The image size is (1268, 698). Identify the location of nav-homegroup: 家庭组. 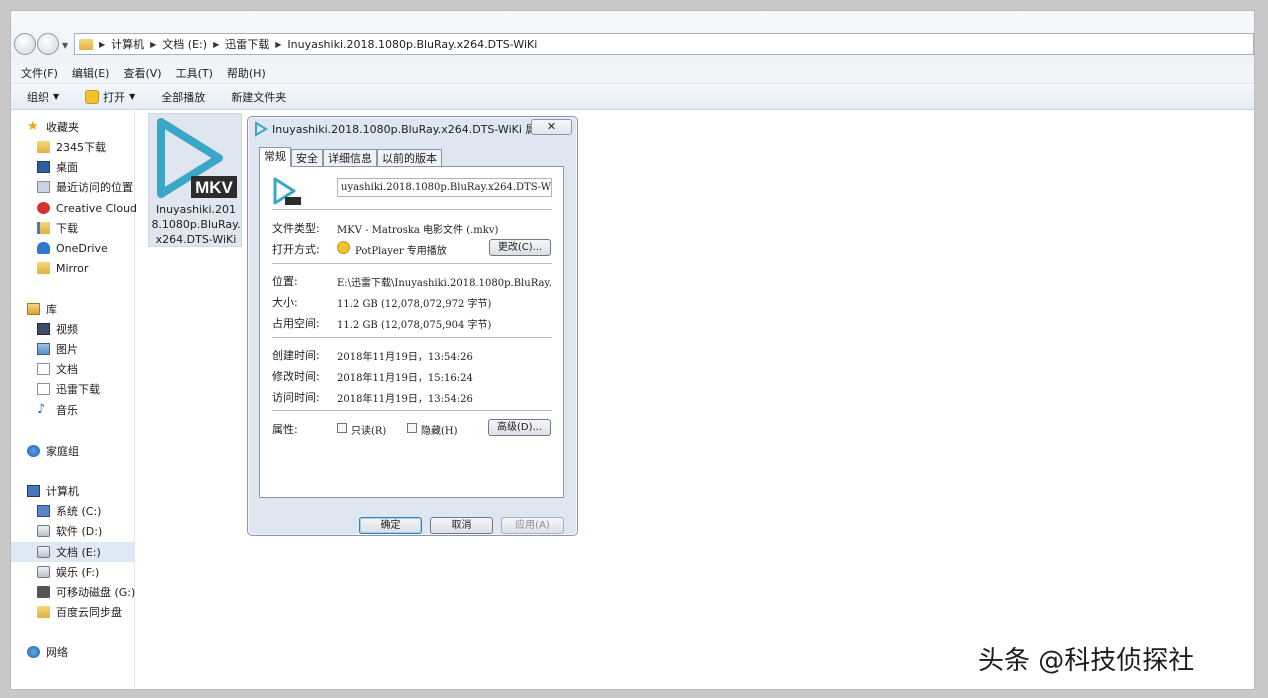
(89, 451).